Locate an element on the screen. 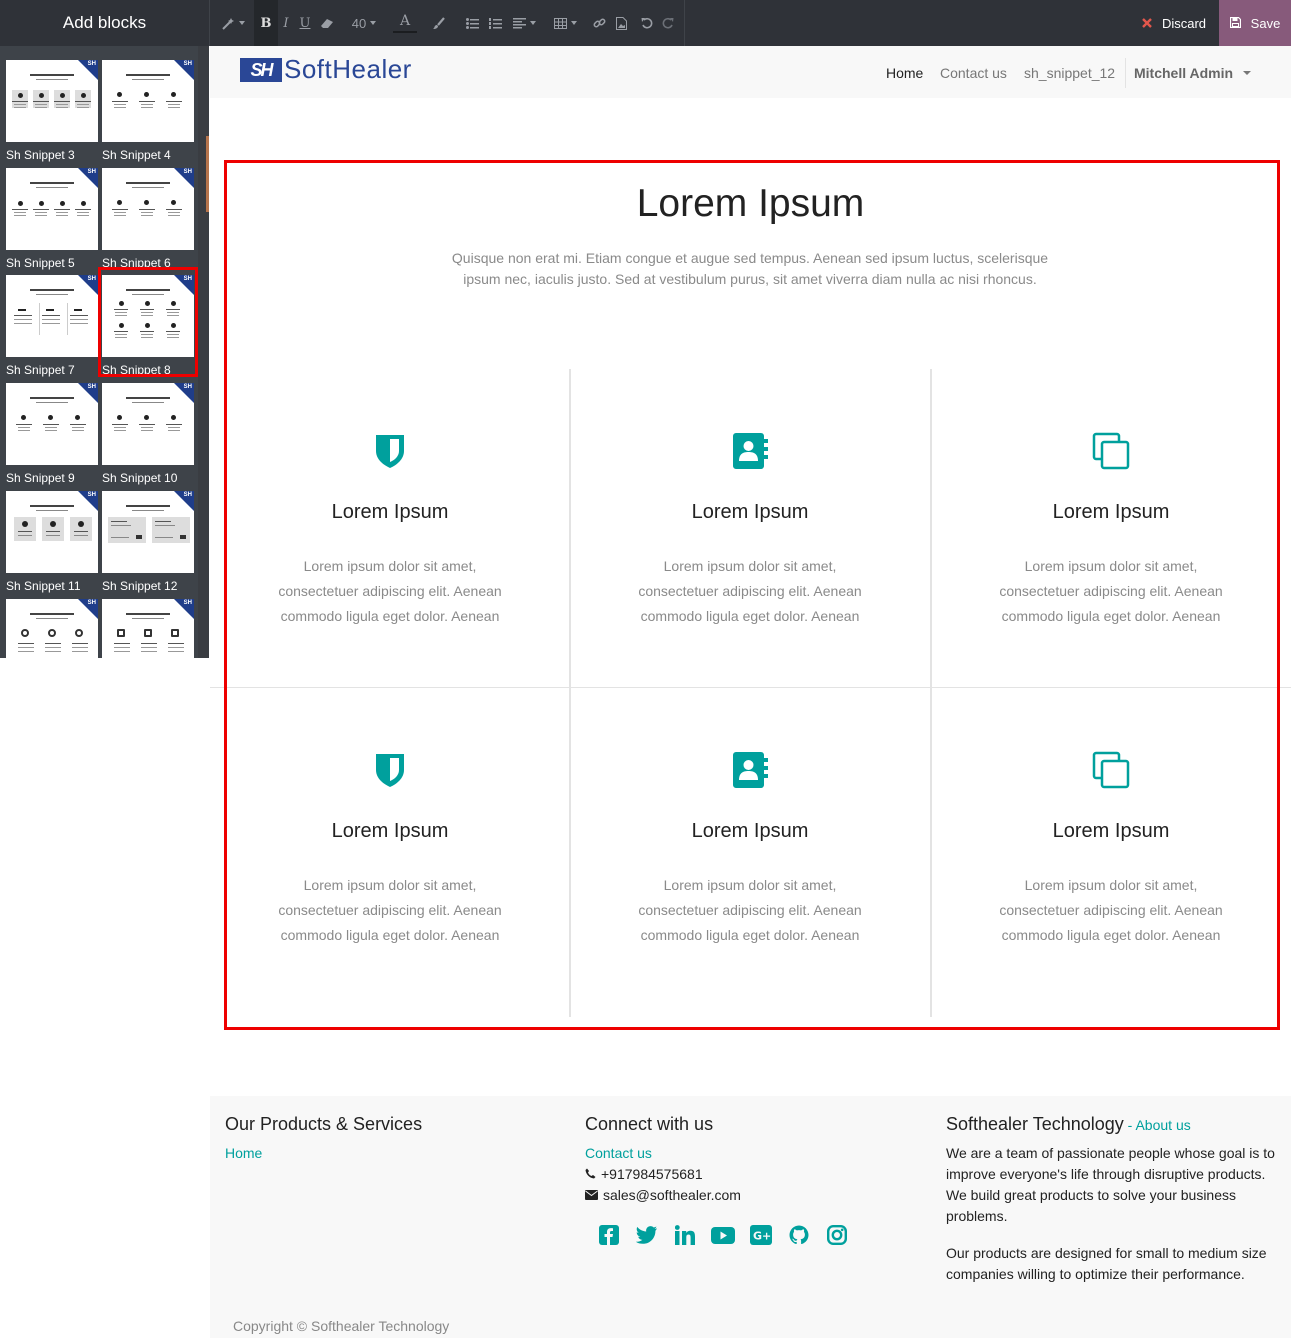  snippet-tile: SH Sh Snippet 9 is located at coordinates (52, 437).